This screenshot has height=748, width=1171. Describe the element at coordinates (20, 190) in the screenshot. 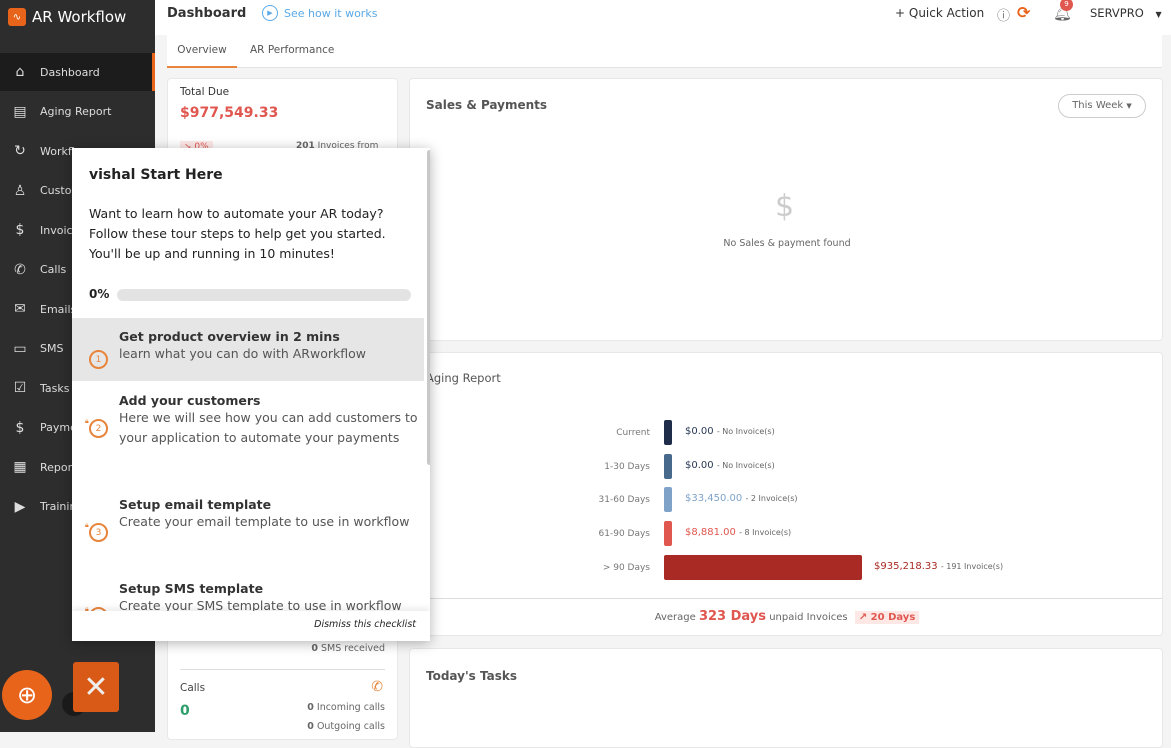

I see `user-icon: ♙` at that location.